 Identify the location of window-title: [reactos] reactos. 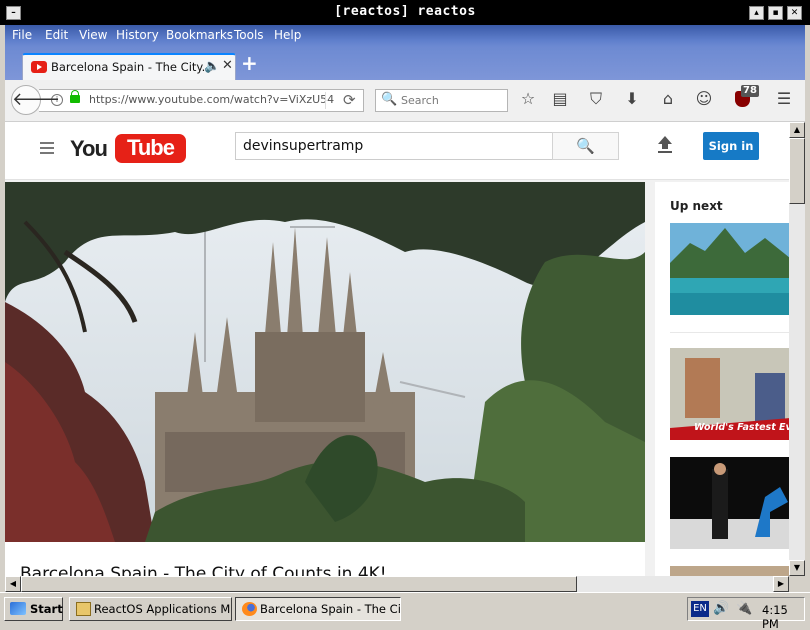
(405, 11).